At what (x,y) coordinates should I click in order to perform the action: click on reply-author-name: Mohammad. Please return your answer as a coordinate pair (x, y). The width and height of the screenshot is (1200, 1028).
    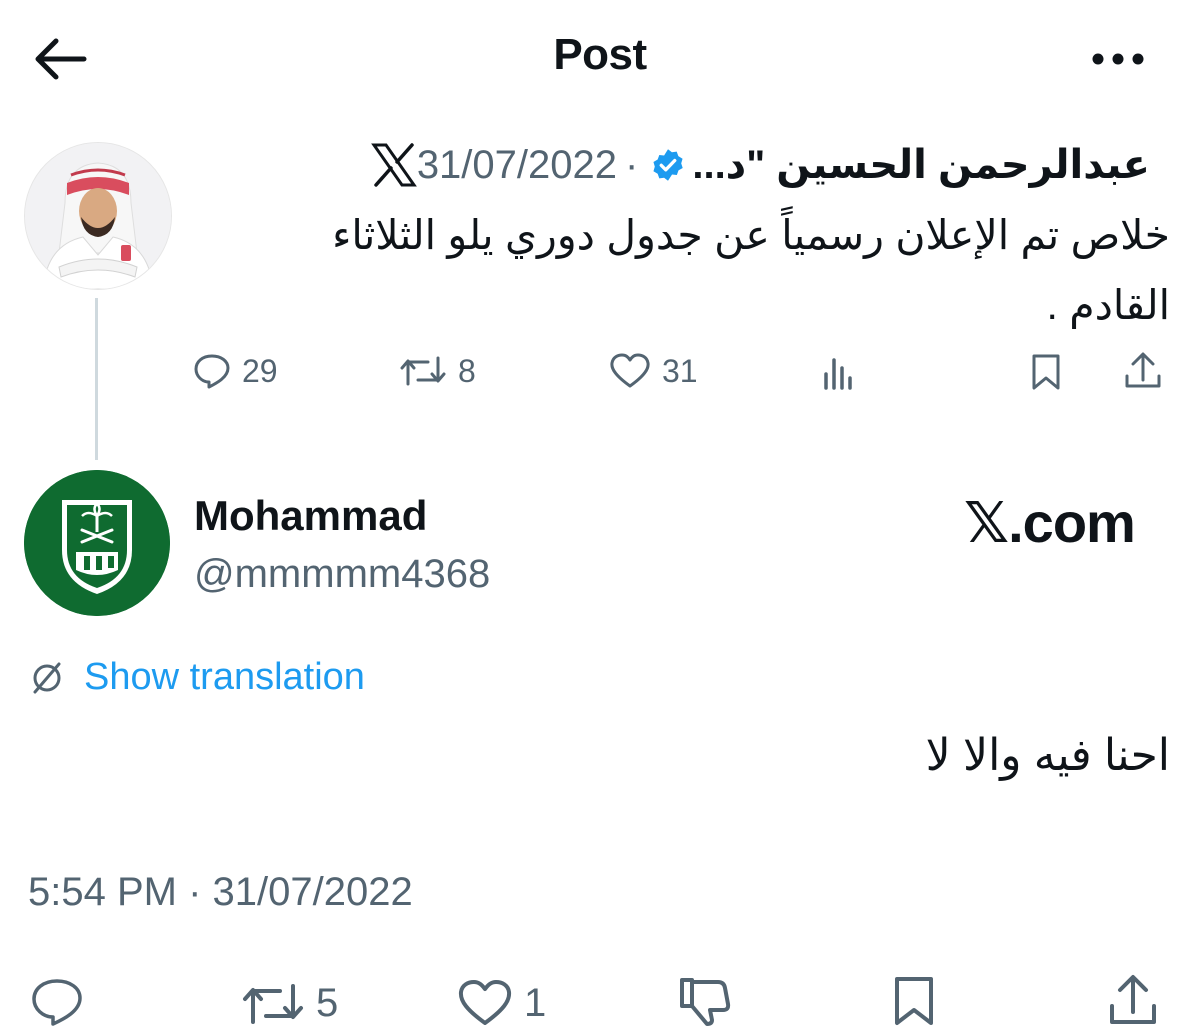
    Looking at the image, I should click on (310, 516).